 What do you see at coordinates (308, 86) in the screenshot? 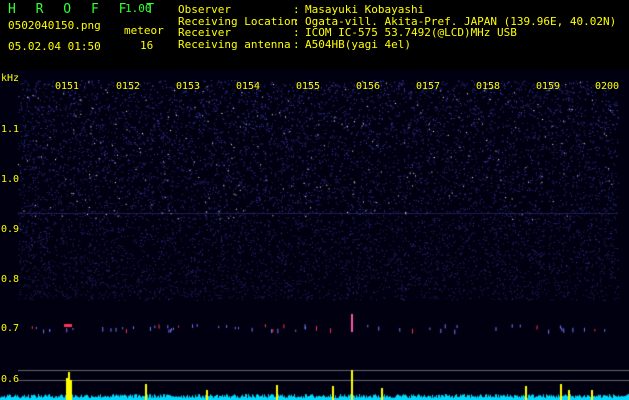
I see `time-label: 0155` at bounding box center [308, 86].